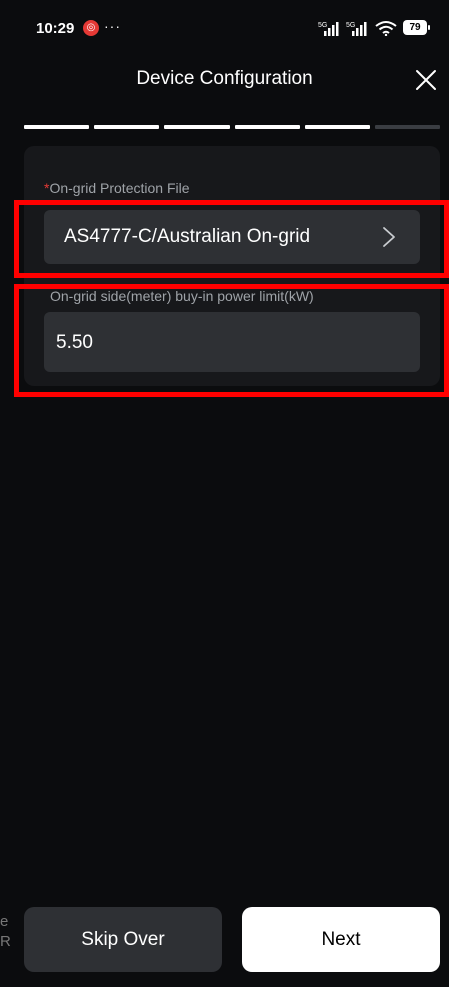 The height and width of the screenshot is (987, 449). I want to click on edge-text: e R, so click(5, 932).